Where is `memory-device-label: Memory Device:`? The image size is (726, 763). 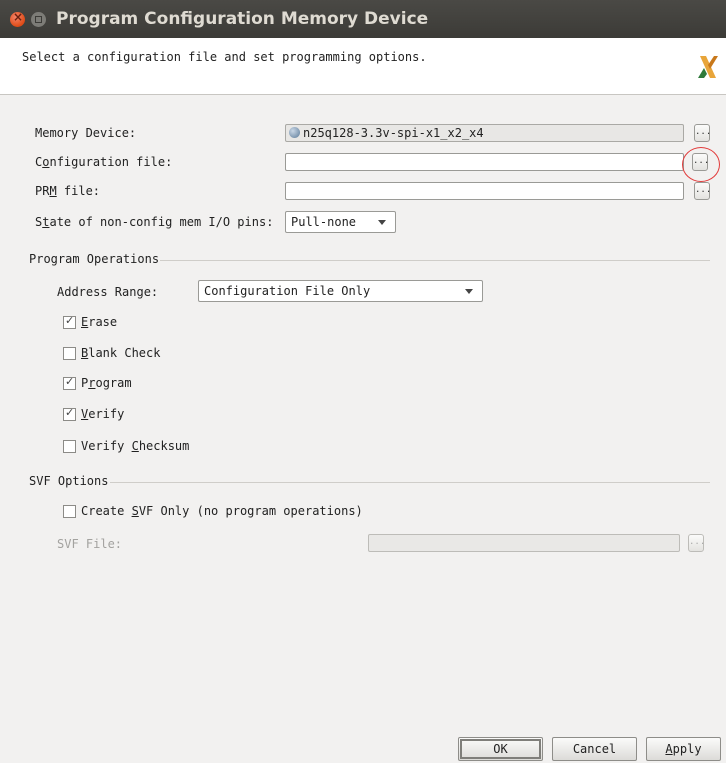 memory-device-label: Memory Device: is located at coordinates (86, 133).